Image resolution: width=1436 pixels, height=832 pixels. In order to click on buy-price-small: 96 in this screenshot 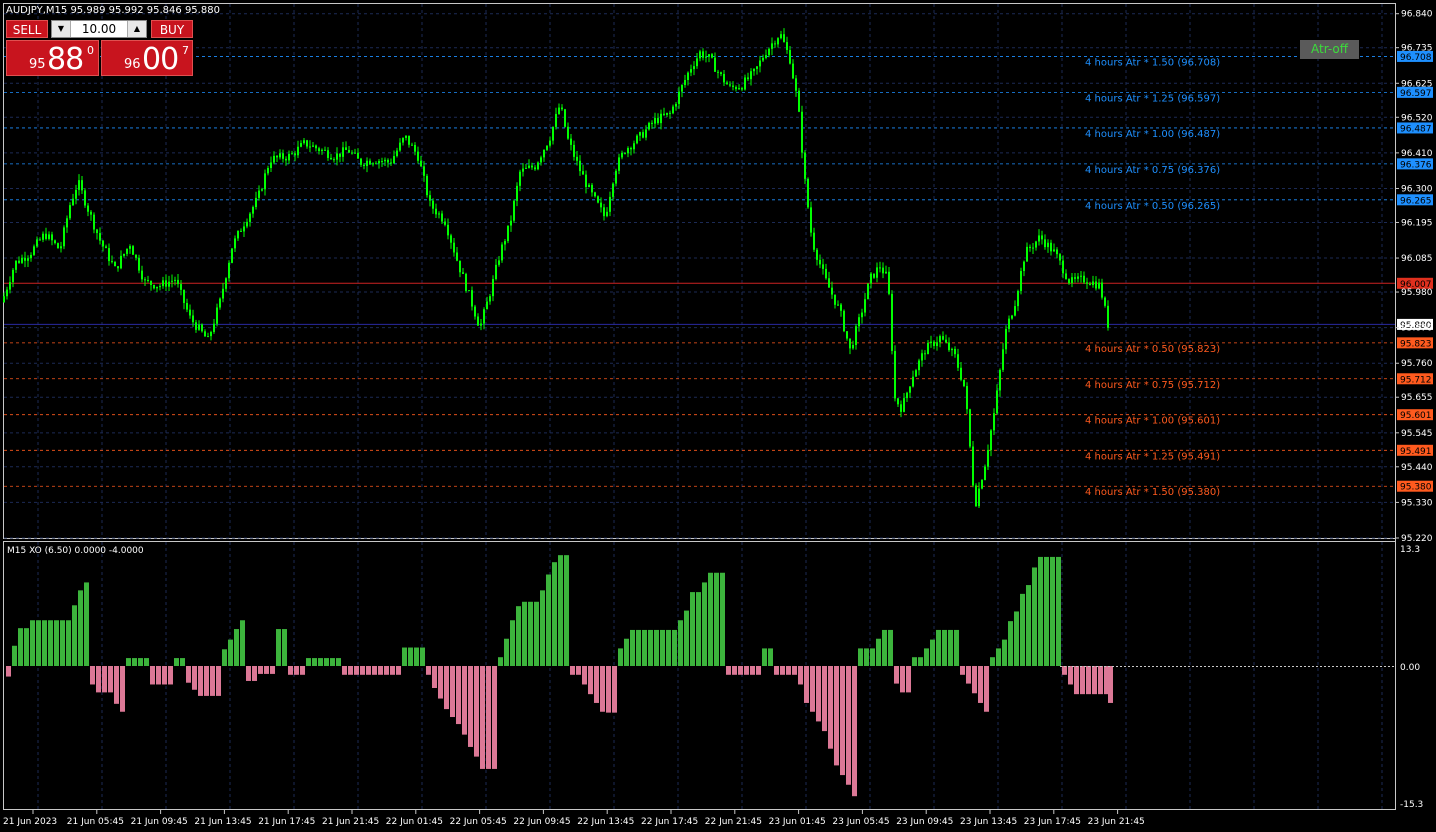, I will do `click(132, 64)`.